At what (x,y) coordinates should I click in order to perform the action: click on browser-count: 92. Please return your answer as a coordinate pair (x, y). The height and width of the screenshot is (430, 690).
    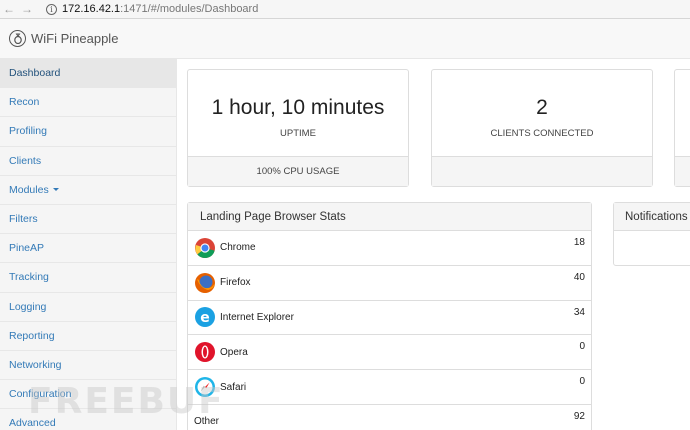
    Looking at the image, I should click on (579, 416).